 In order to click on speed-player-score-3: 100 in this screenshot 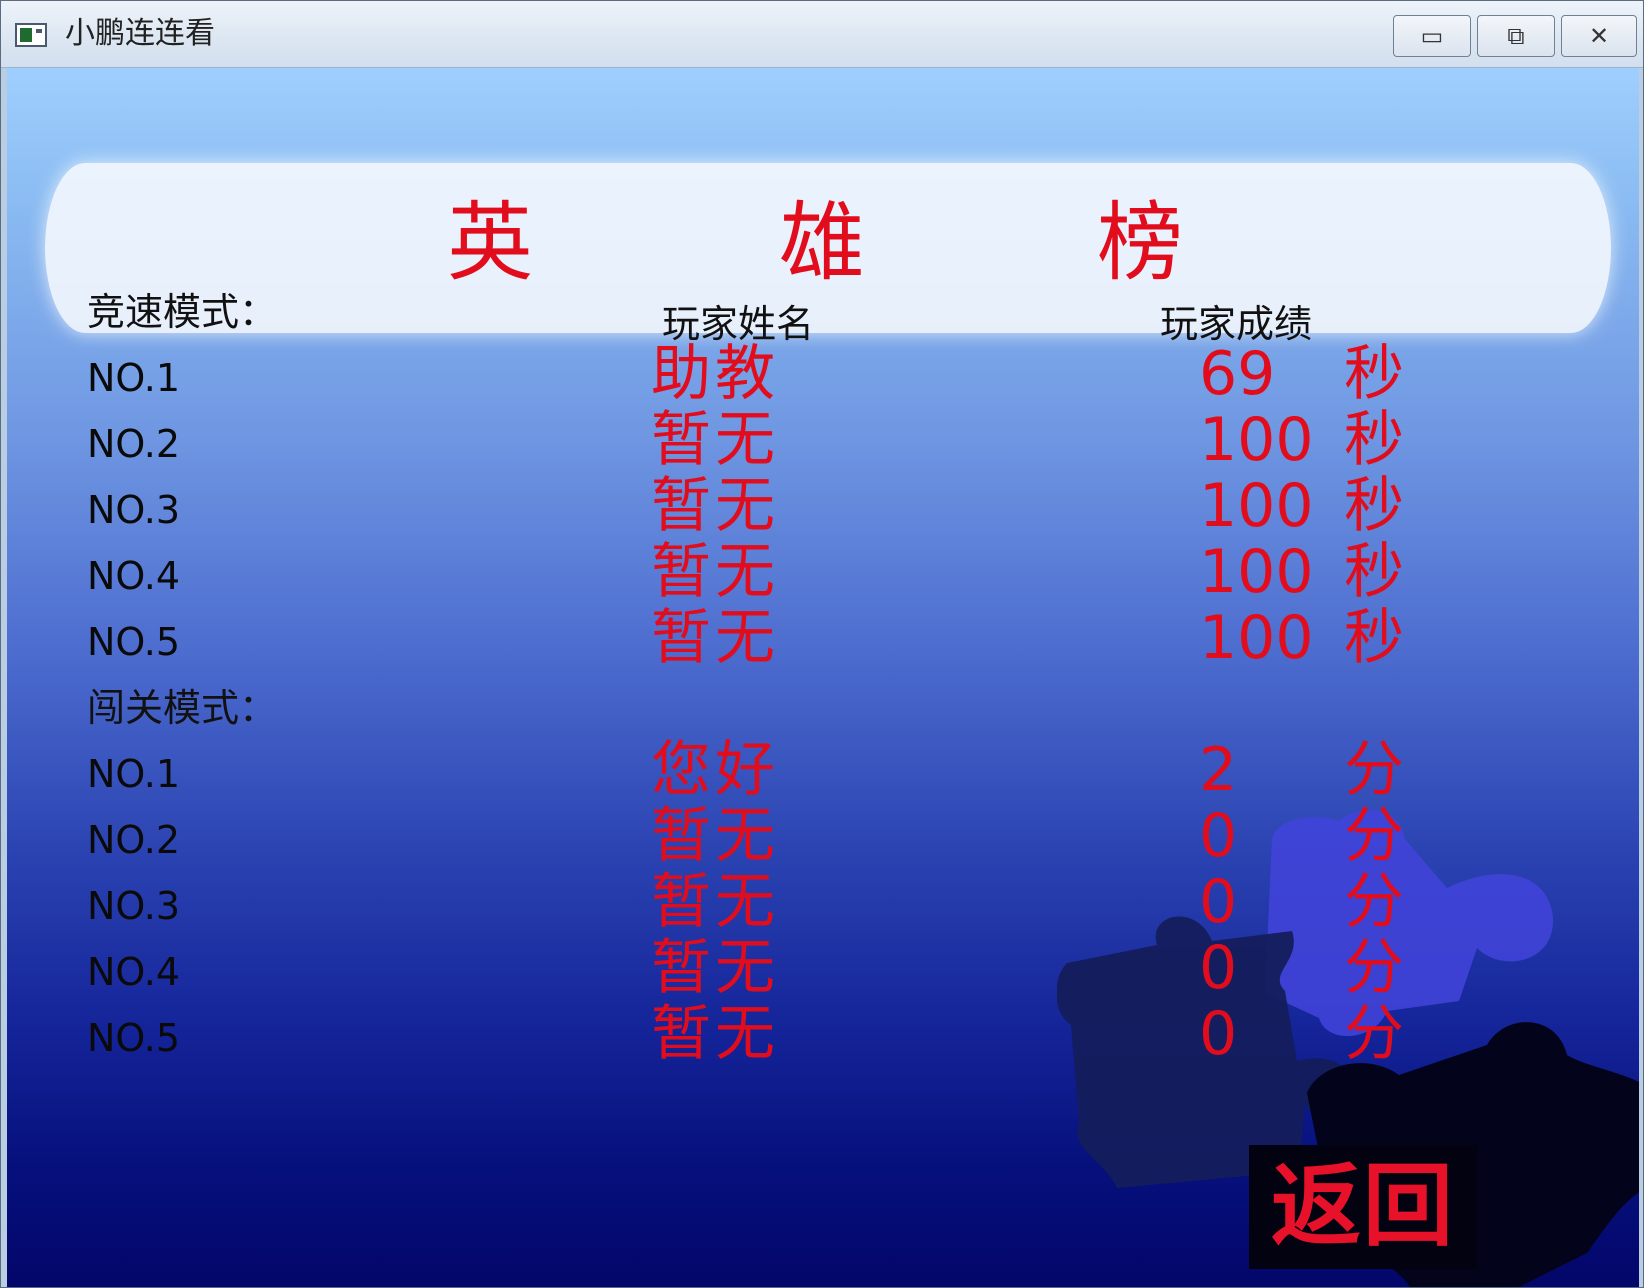, I will do `click(1256, 506)`.